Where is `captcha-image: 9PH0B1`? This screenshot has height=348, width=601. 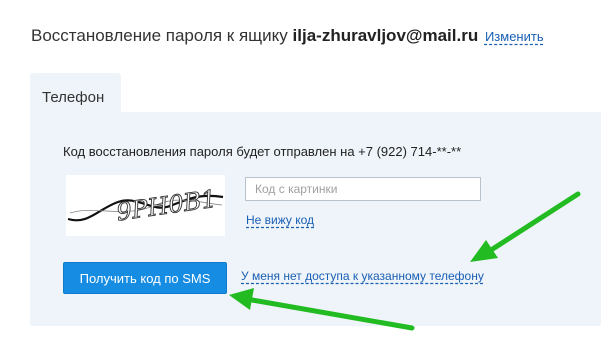
captcha-image: 9PH0B1 is located at coordinates (145, 205).